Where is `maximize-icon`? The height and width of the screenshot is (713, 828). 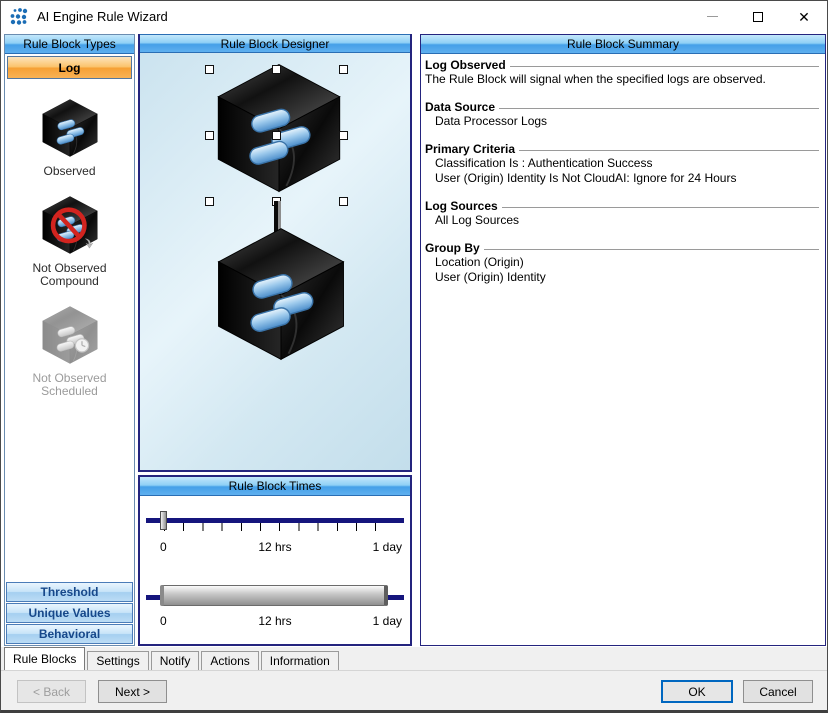
maximize-icon is located at coordinates (758, 16).